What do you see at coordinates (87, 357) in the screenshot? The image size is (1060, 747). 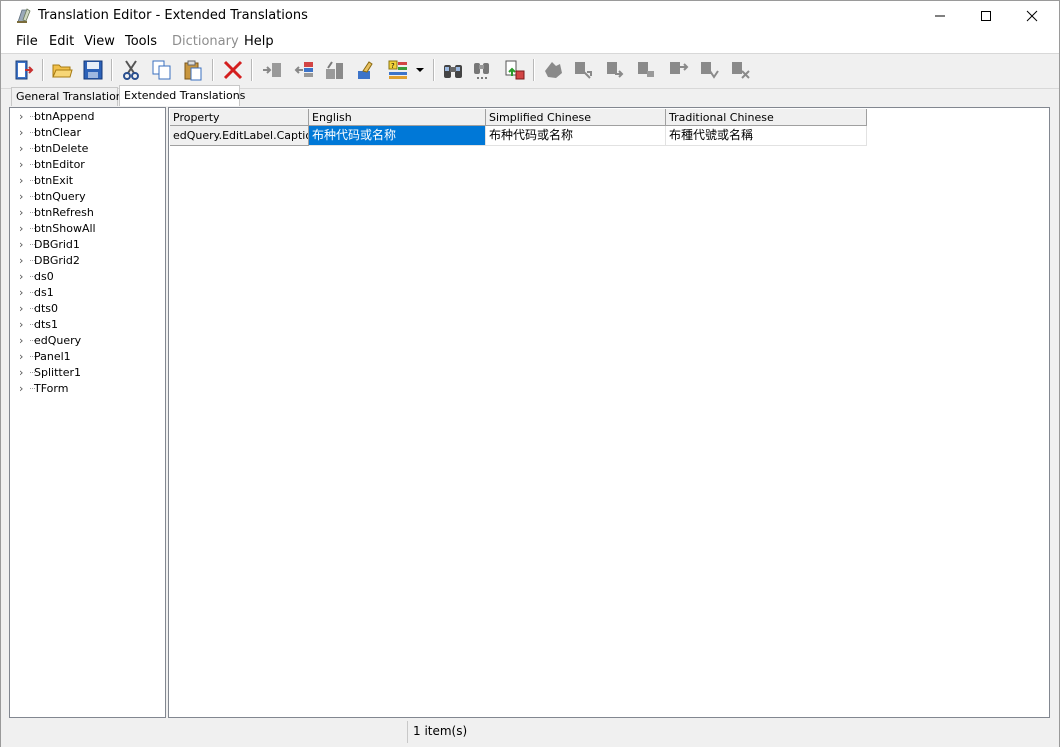 I see `tree-item: › Panel1` at bounding box center [87, 357].